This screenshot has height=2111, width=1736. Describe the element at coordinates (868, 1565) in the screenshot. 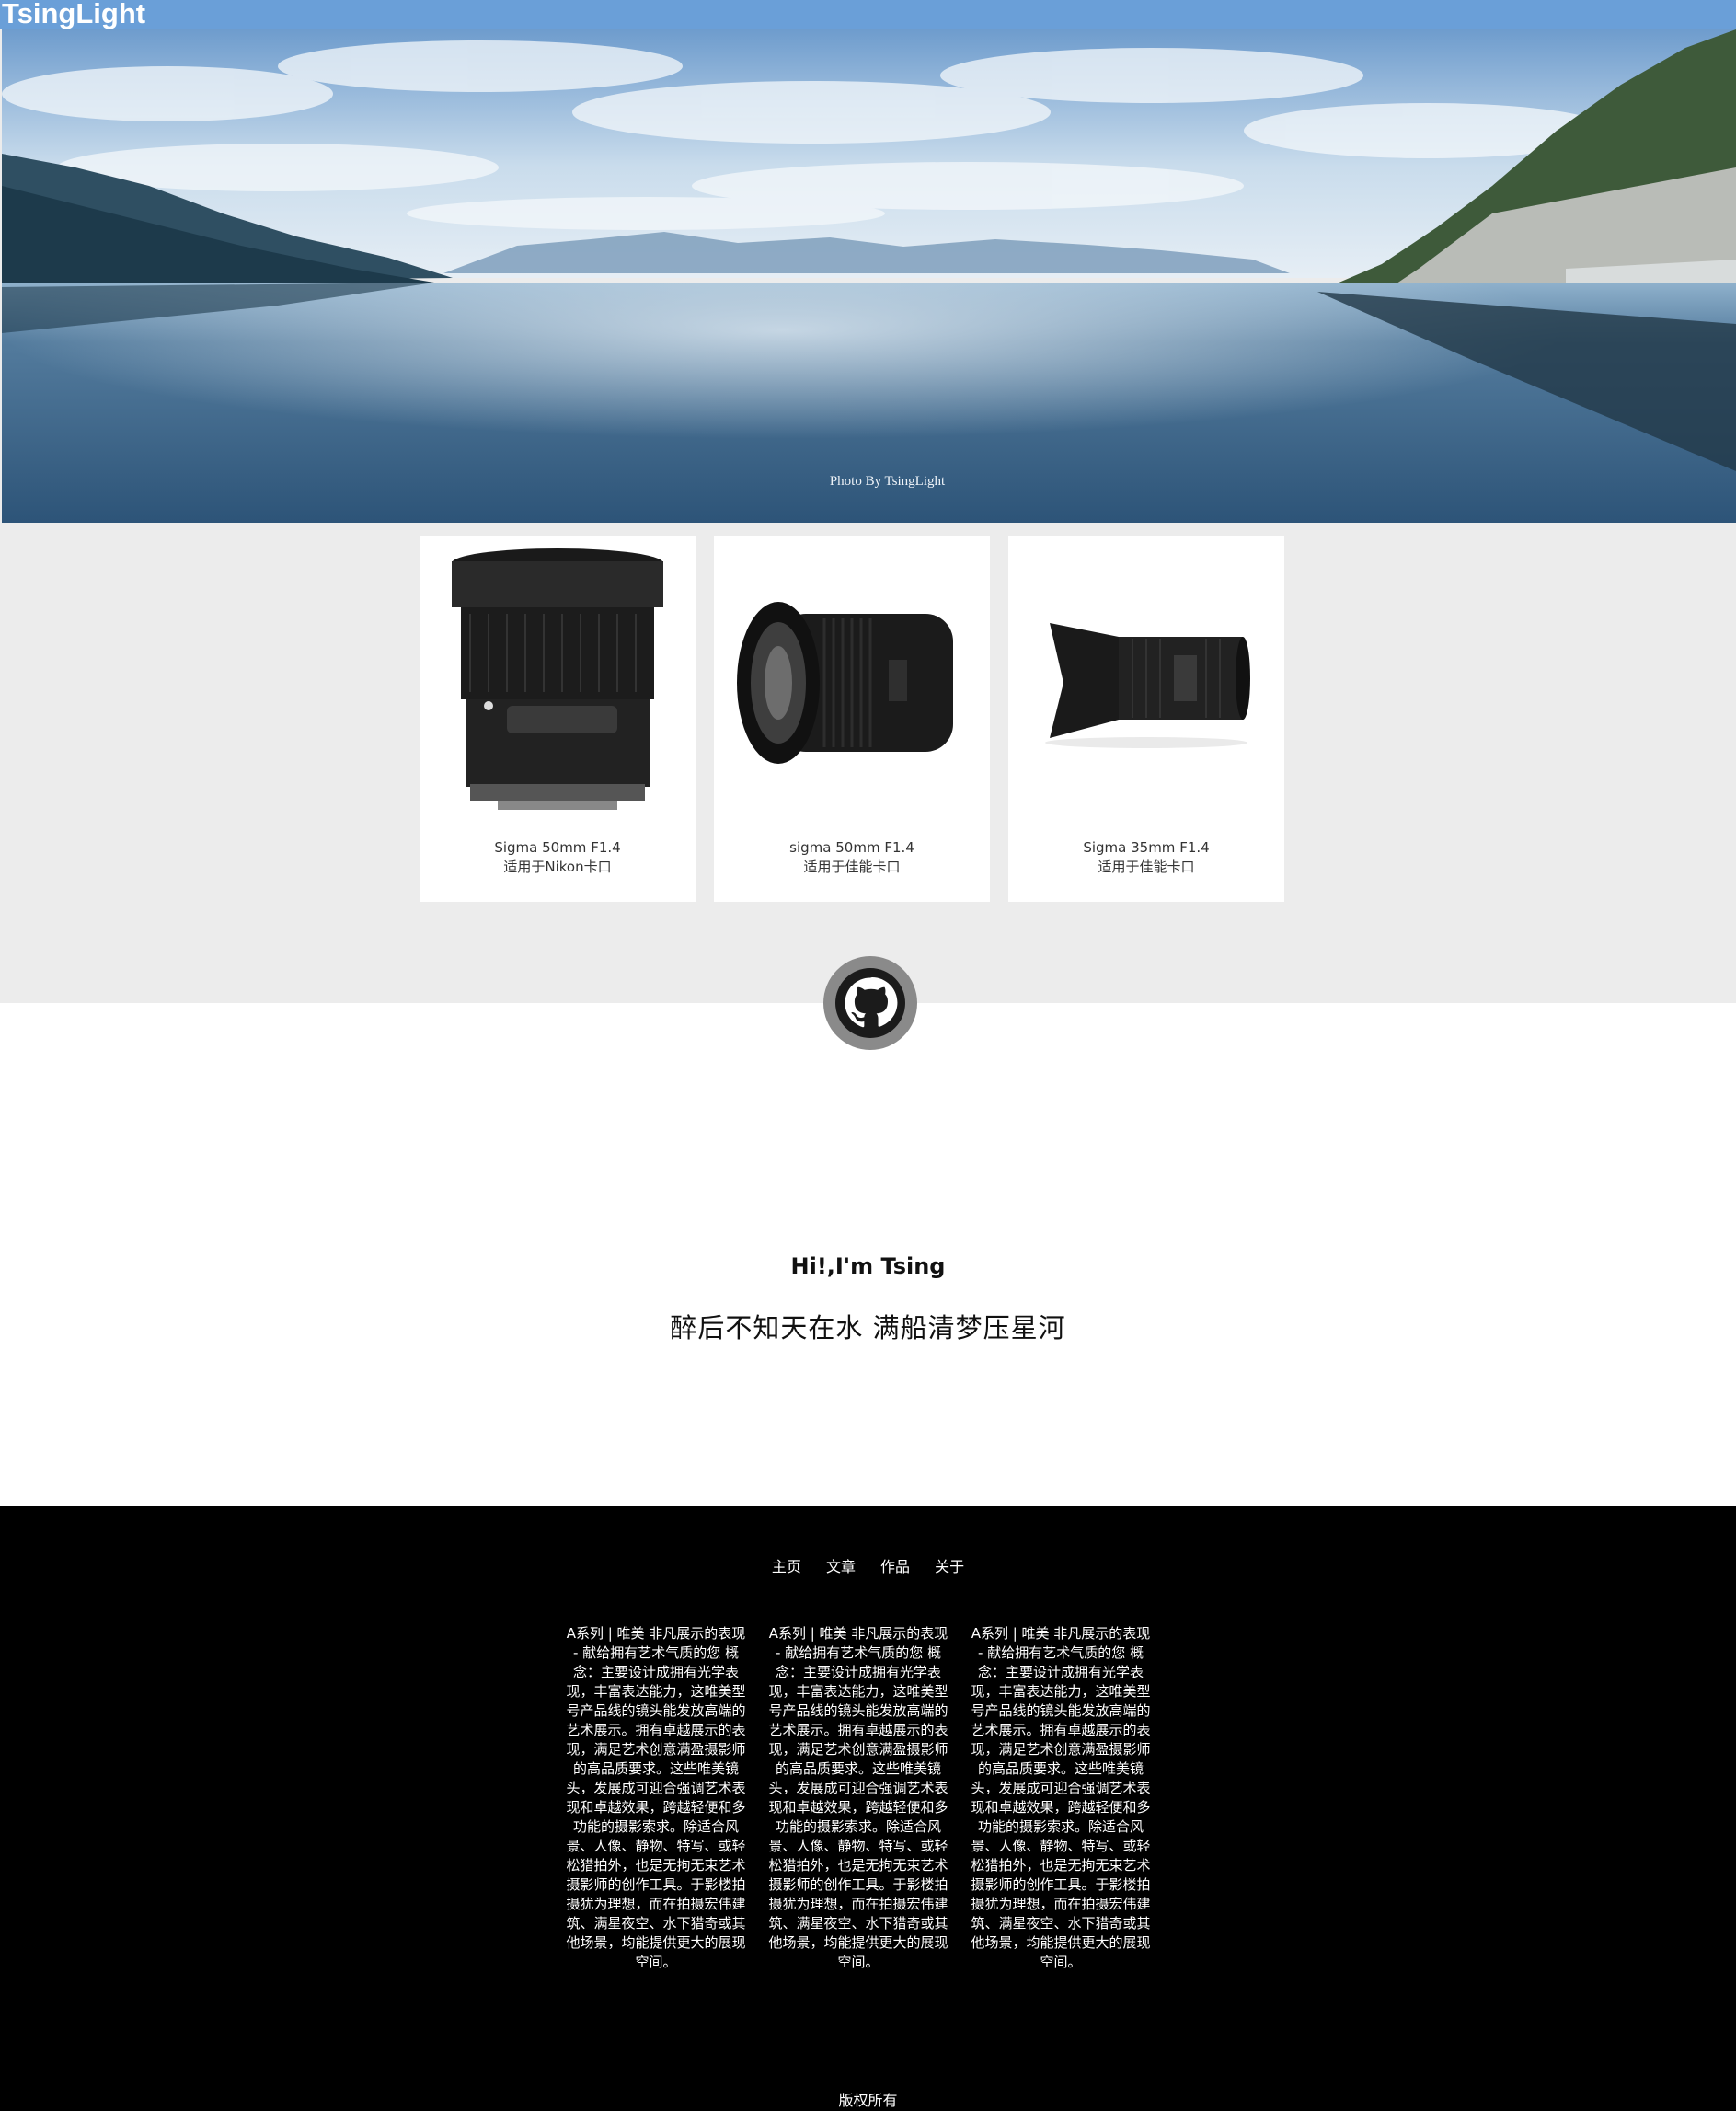

I see `footer-nav: 主页 文章 作品 关于` at that location.